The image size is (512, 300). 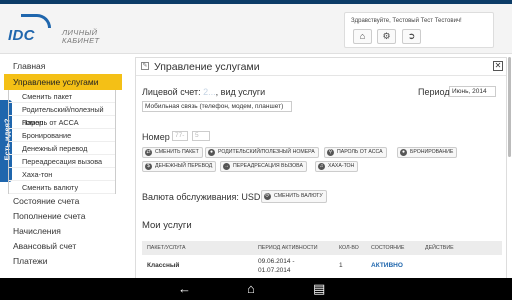 What do you see at coordinates (226, 166) in the screenshot?
I see `forward-icon: →` at bounding box center [226, 166].